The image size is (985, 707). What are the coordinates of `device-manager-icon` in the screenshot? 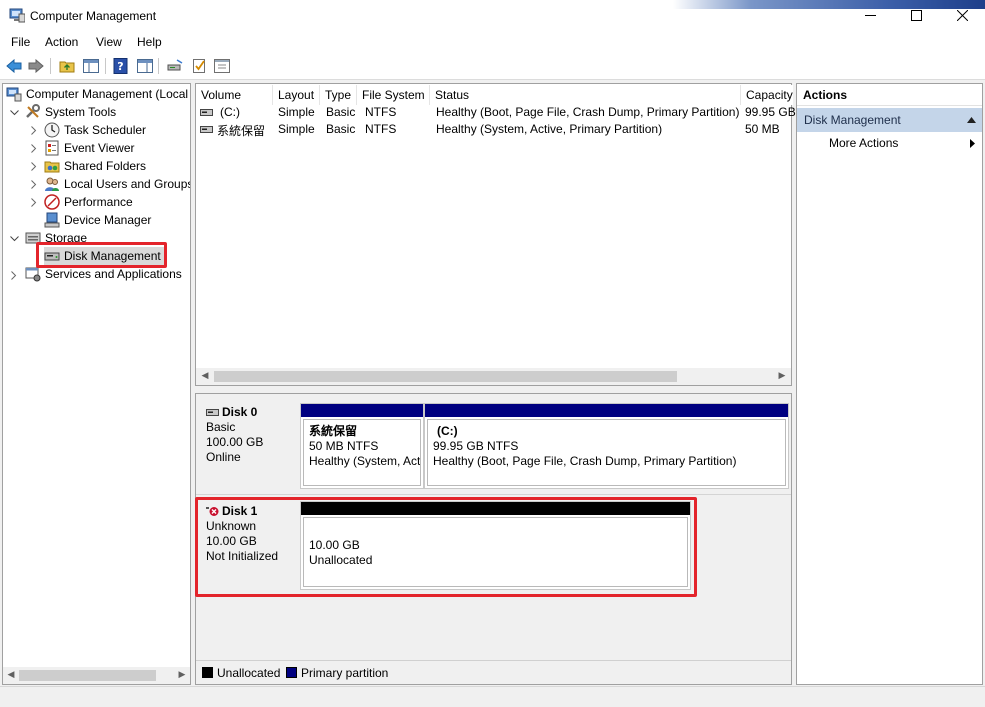 It's located at (52, 220).